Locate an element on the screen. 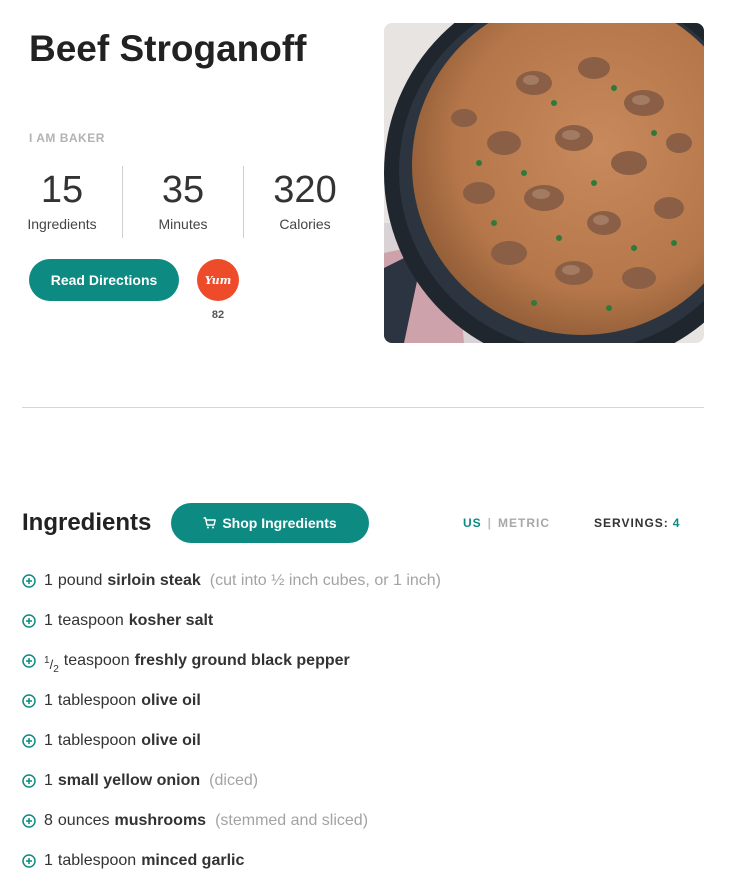 The width and height of the screenshot is (731, 889). recipe-title: Beef Stroganoff is located at coordinates (168, 48).